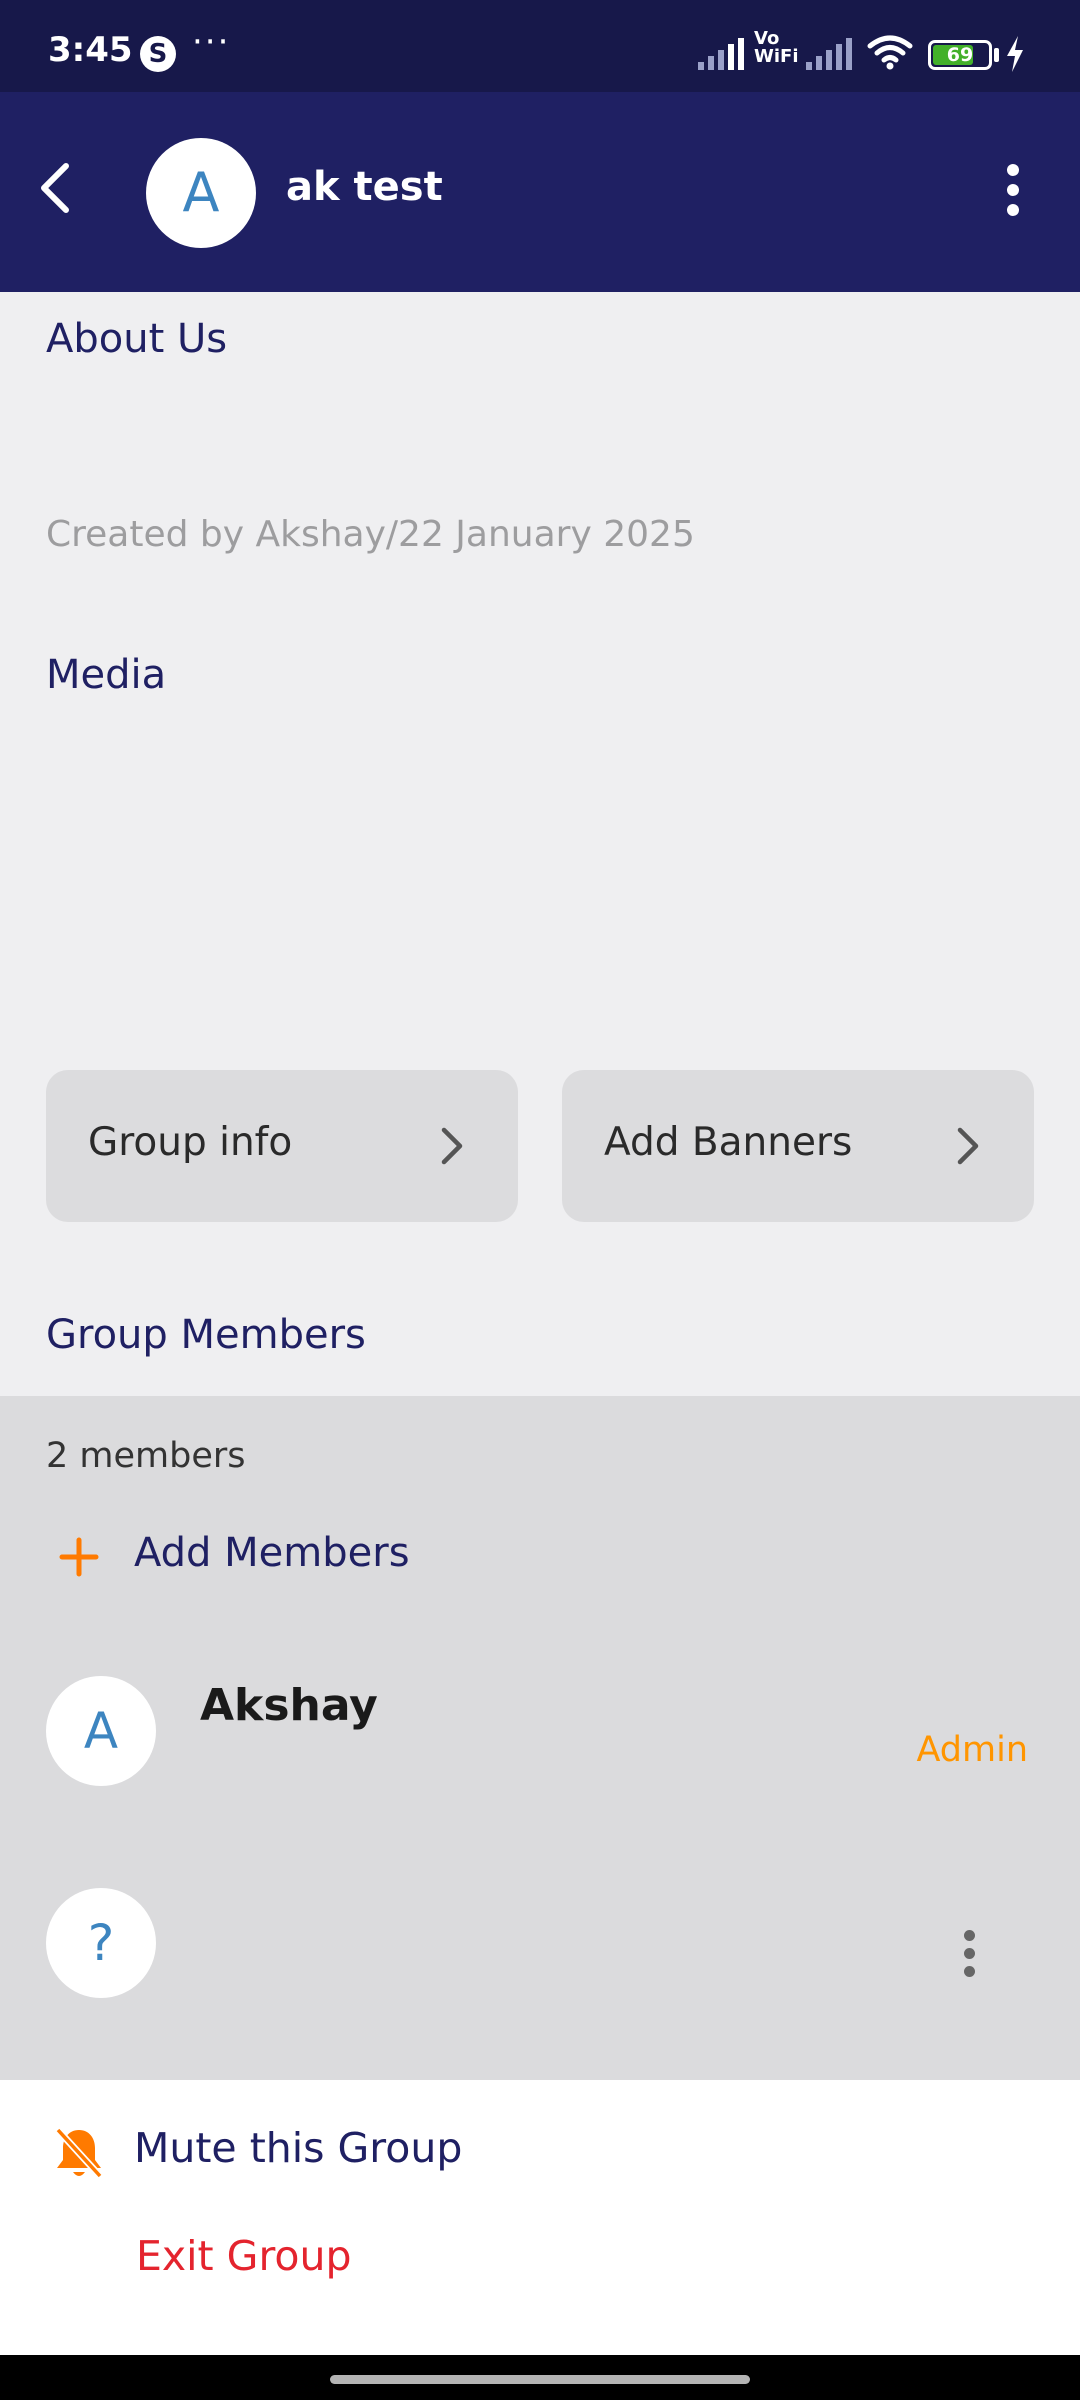 This screenshot has width=1080, height=2400. I want to click on signal-strength-icon, so click(721, 54).